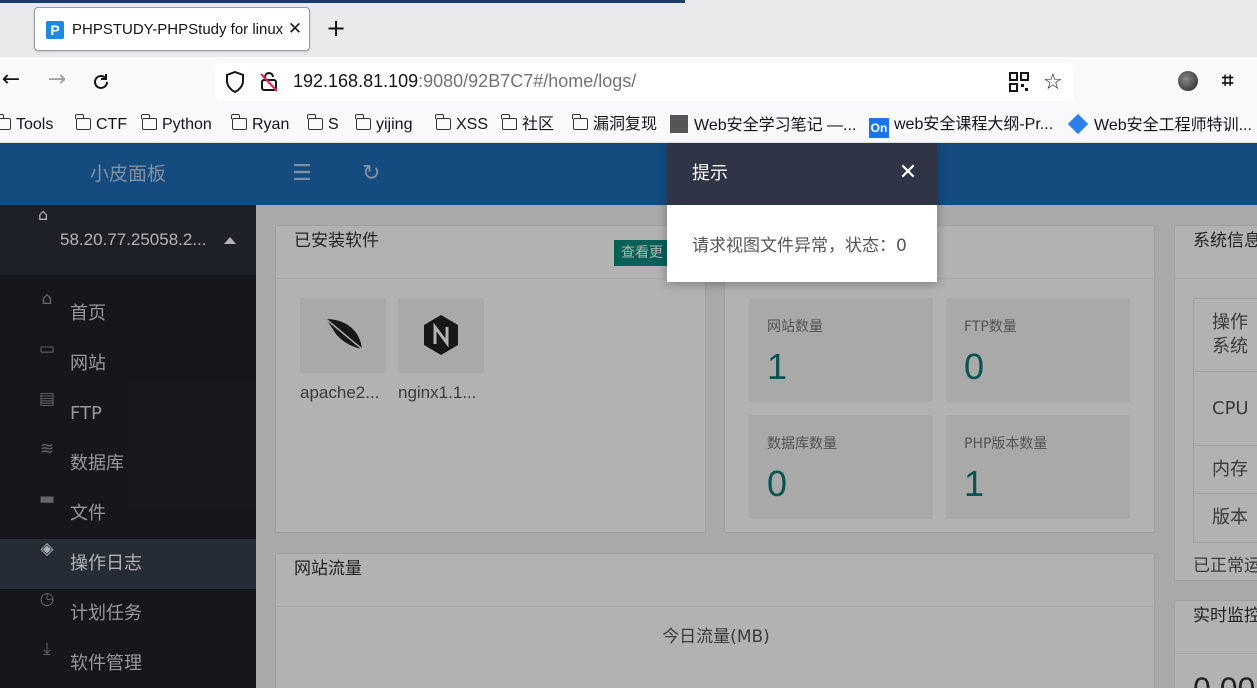  Describe the element at coordinates (342, 1) in the screenshot. I see `loading-progress` at that location.